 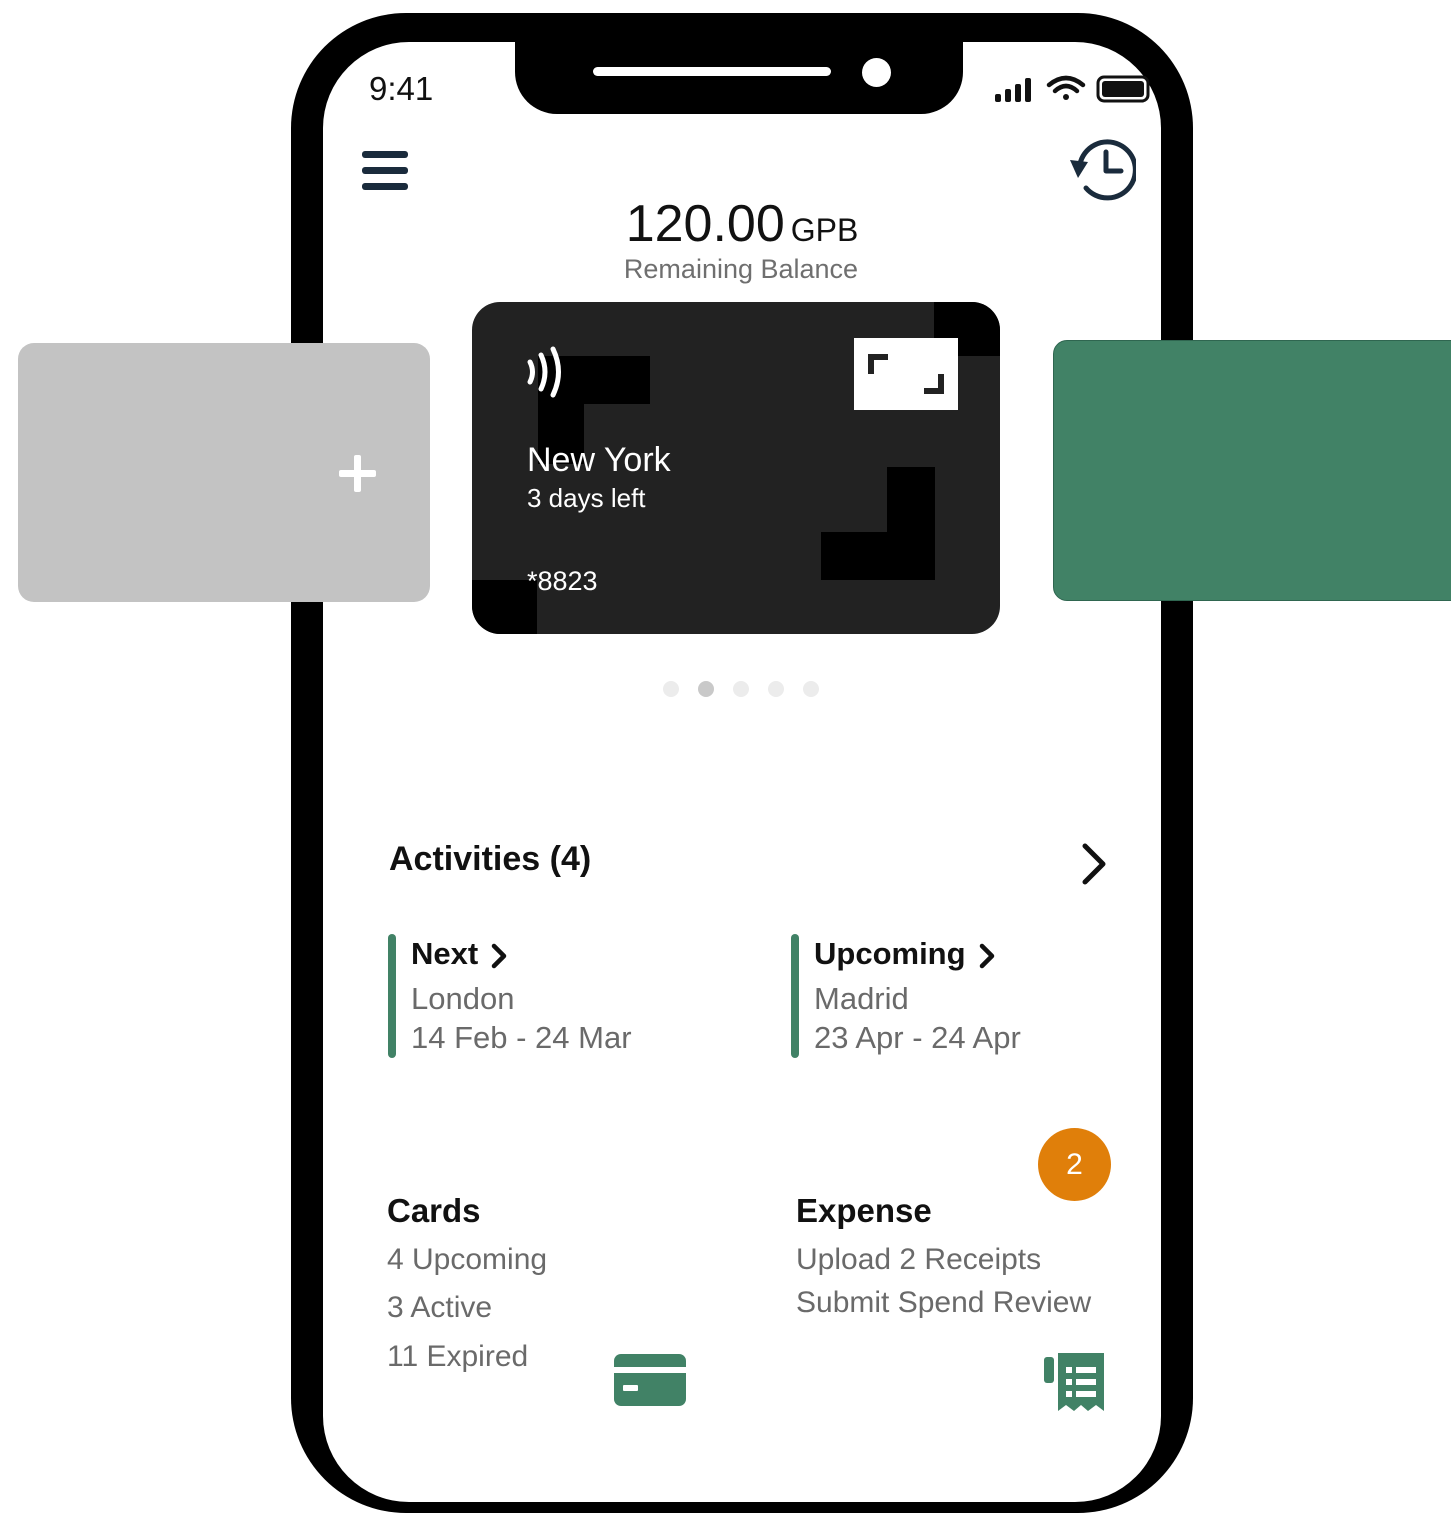 I want to click on next-trip-dates: 14 Feb - 24 Mar, so click(x=521, y=1037).